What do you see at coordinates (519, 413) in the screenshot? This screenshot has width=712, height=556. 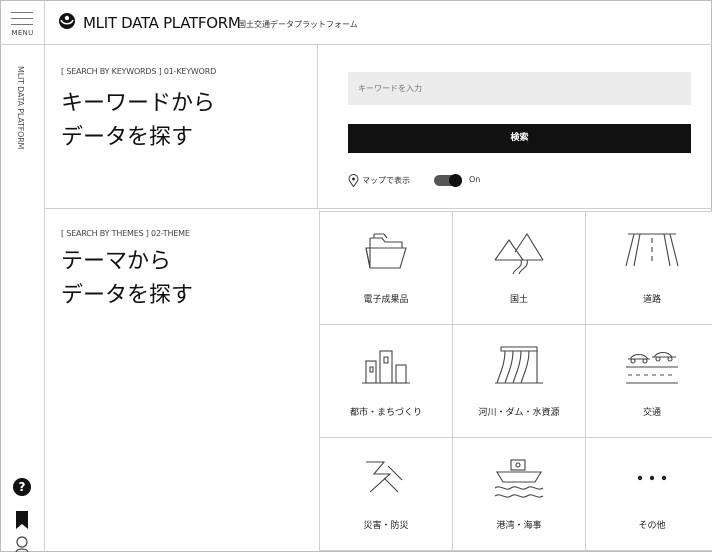 I see `tile-label: 河川・ダム・水資源` at bounding box center [519, 413].